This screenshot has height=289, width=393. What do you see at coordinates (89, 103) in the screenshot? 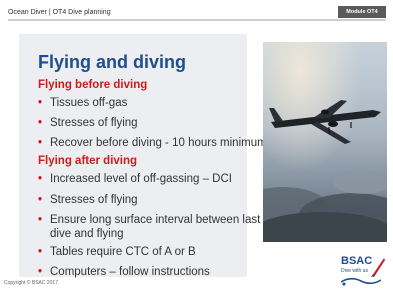
I see `bullet-text: Tissues off-gas` at bounding box center [89, 103].